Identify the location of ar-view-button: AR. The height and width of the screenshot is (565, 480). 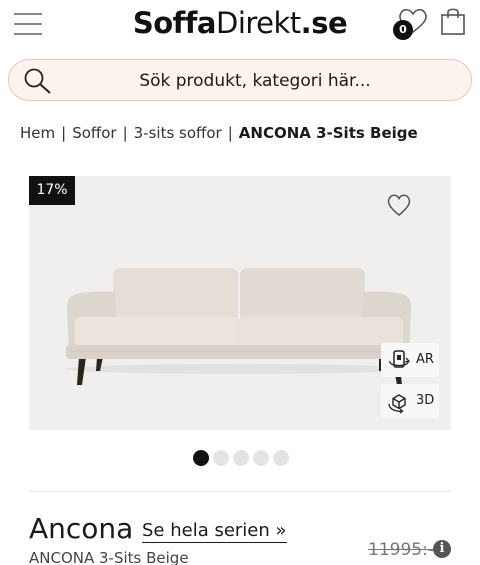
(410, 360).